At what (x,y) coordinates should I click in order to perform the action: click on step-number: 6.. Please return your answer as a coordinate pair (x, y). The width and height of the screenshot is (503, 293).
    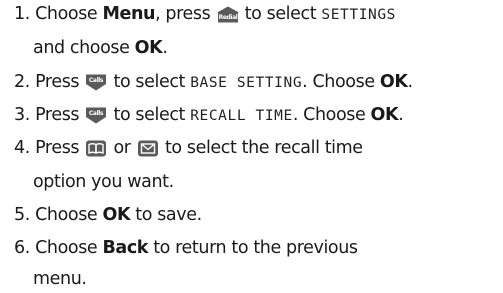
    Looking at the image, I should click on (22, 248).